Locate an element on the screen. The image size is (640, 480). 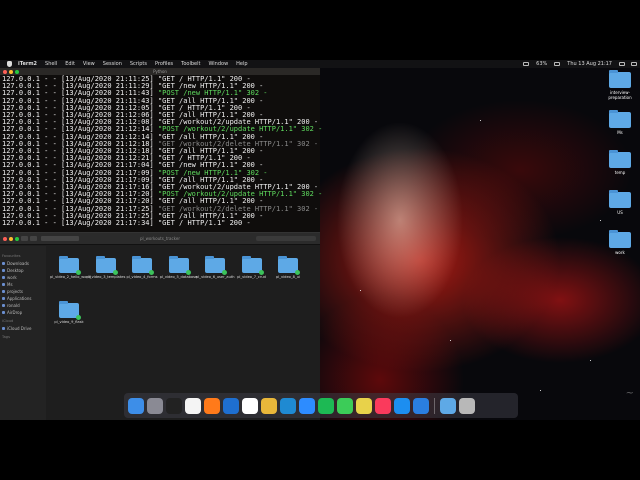
safari-icon is located at coordinates (421, 405).